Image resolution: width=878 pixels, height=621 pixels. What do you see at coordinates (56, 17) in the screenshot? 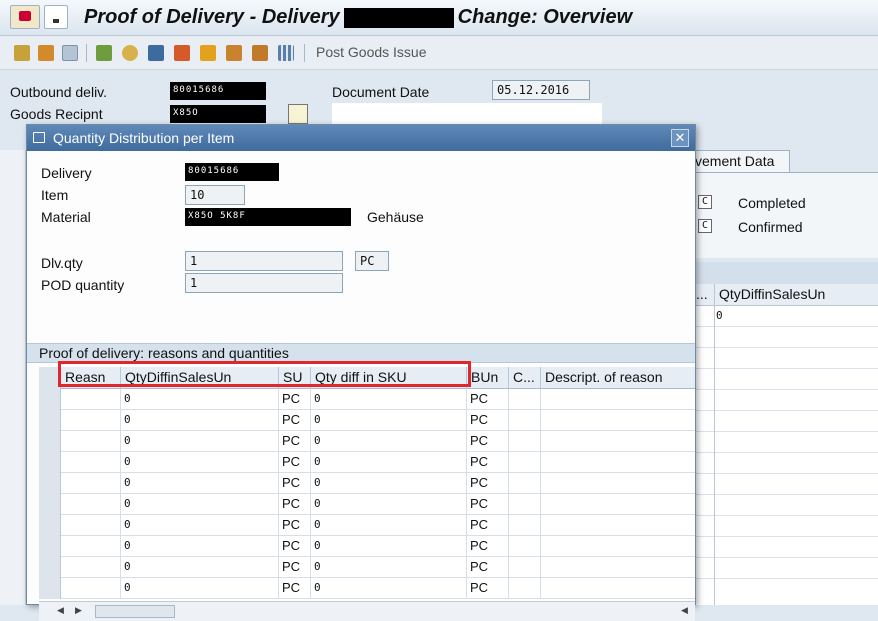
I see `menu-icon` at bounding box center [56, 17].